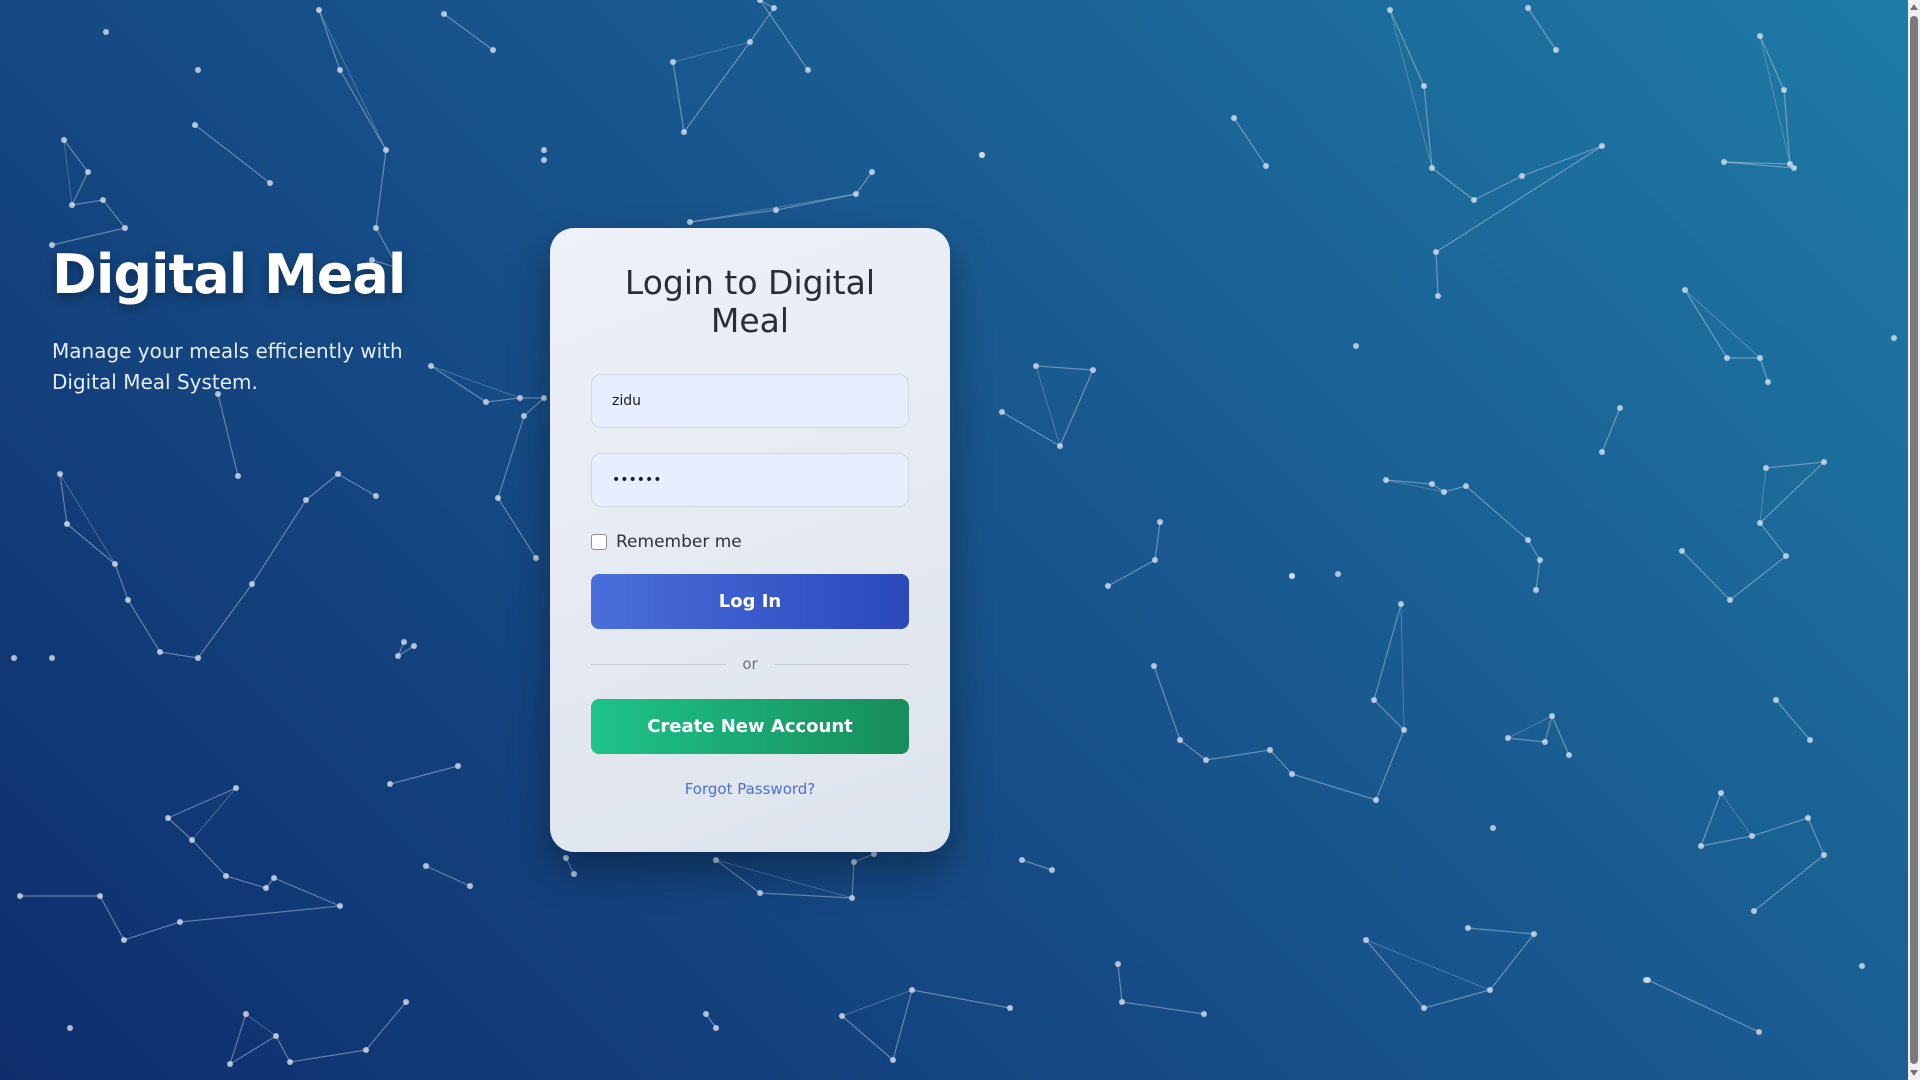 This screenshot has width=1920, height=1080. Describe the element at coordinates (750, 301) in the screenshot. I see `login-title: Login to Digital Meal` at that location.